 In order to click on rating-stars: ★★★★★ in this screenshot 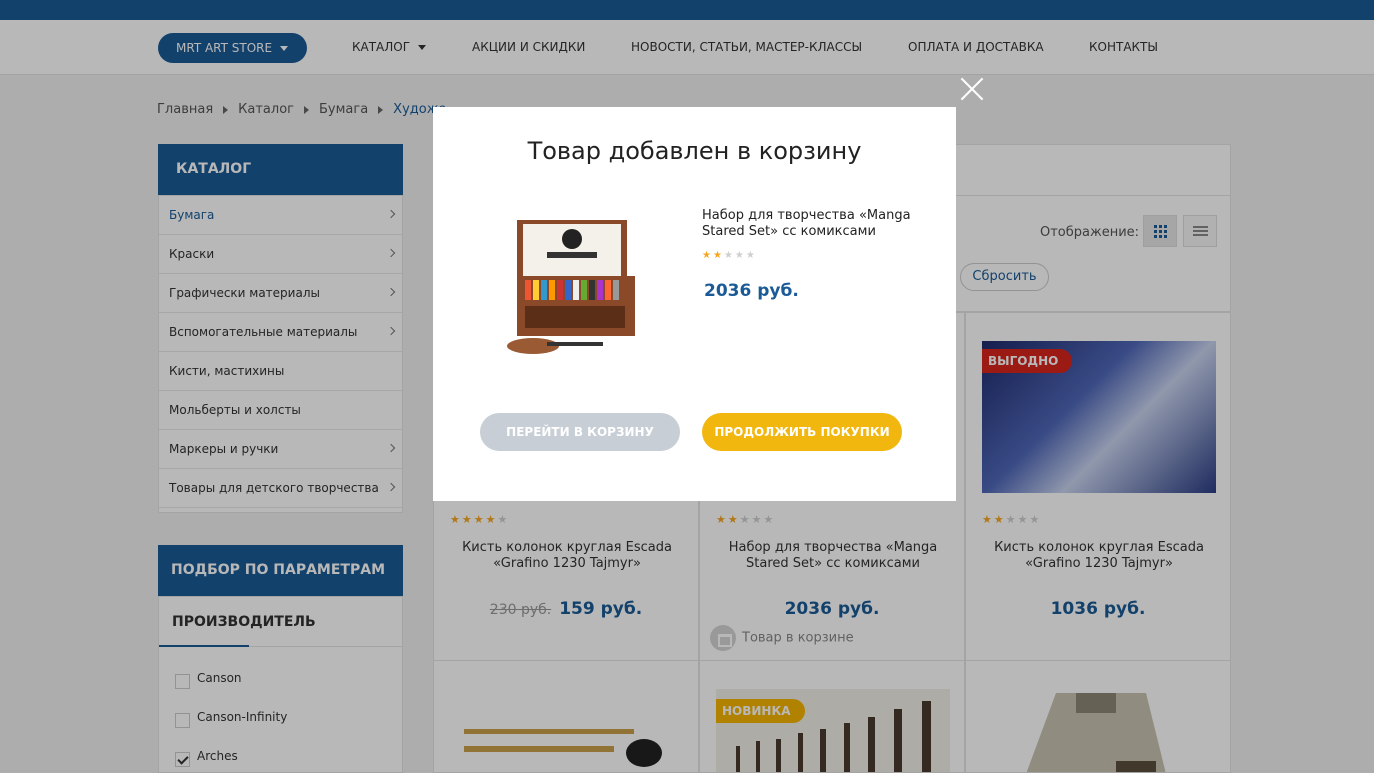, I will do `click(729, 255)`.